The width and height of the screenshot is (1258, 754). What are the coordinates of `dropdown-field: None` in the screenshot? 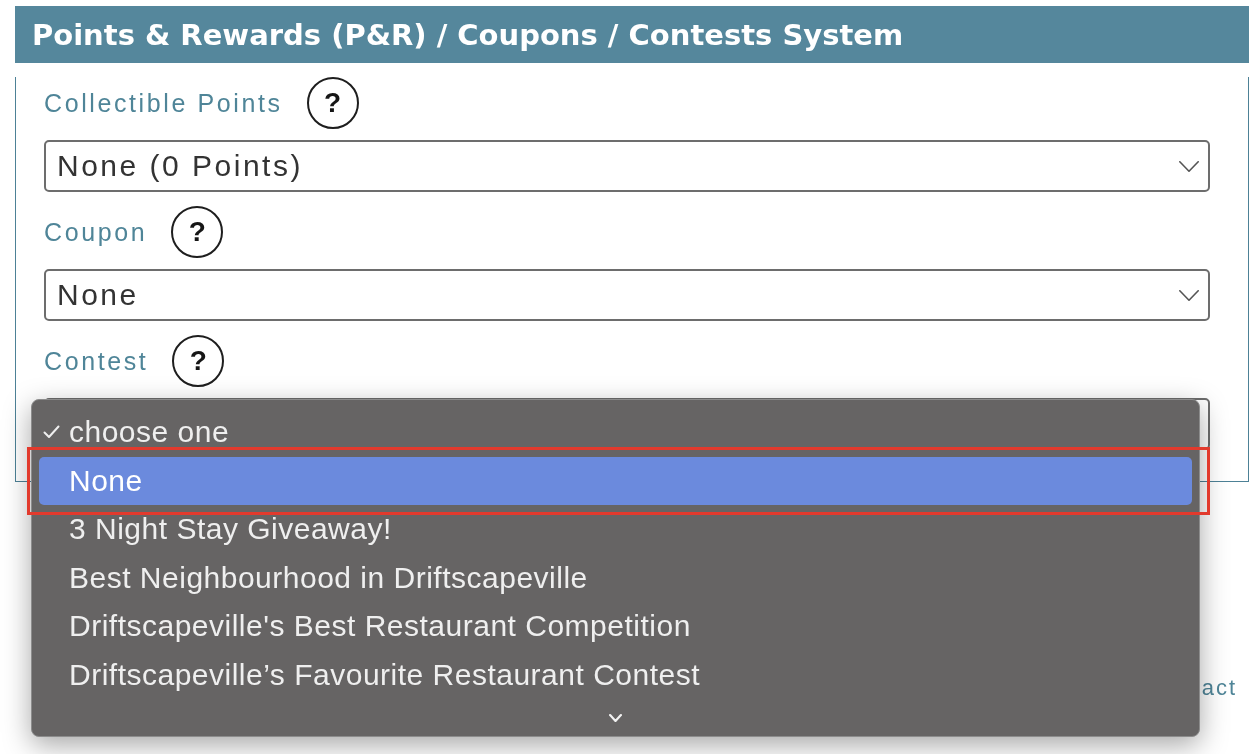 It's located at (627, 295).